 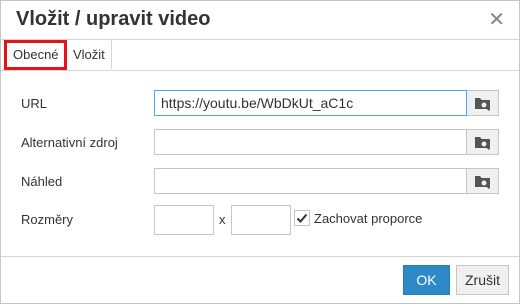 I want to click on close-icon: ✕, so click(x=496, y=19).